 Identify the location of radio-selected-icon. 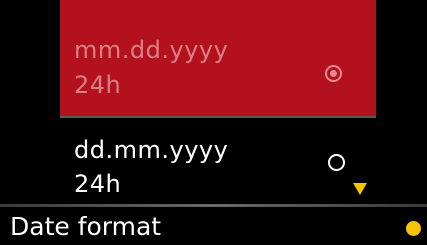
(333, 73).